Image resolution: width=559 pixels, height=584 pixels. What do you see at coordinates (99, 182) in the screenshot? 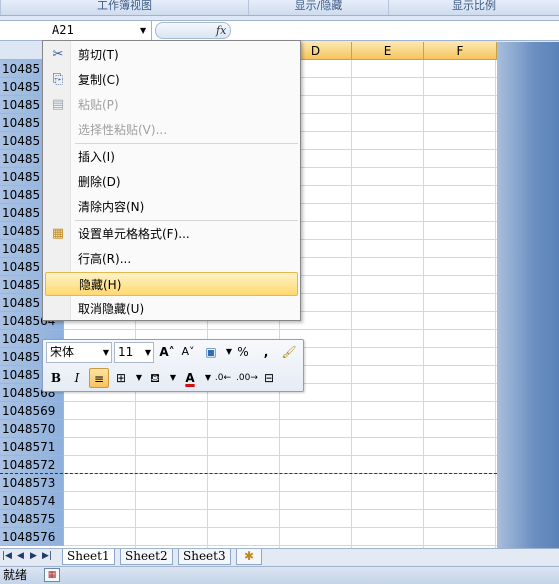
I see `menu-item-label: 删除(D)` at bounding box center [99, 182].